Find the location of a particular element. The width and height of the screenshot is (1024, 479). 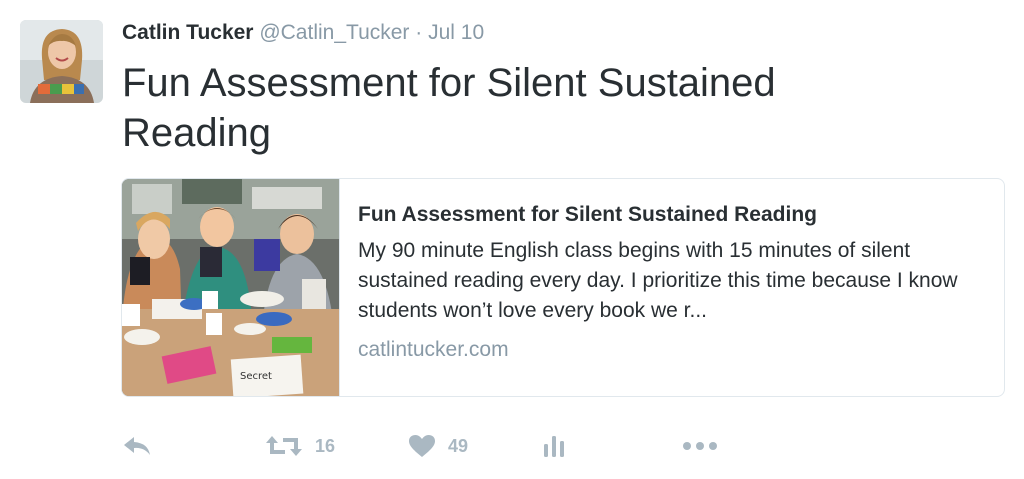

more-icon is located at coordinates (700, 446).